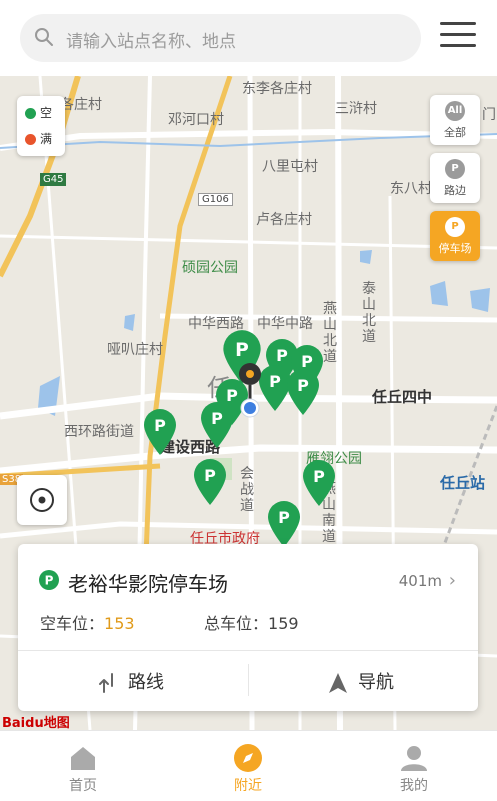 The height and width of the screenshot is (801, 497). Describe the element at coordinates (463, 483) in the screenshot. I see `map-label: 任丘站` at that location.